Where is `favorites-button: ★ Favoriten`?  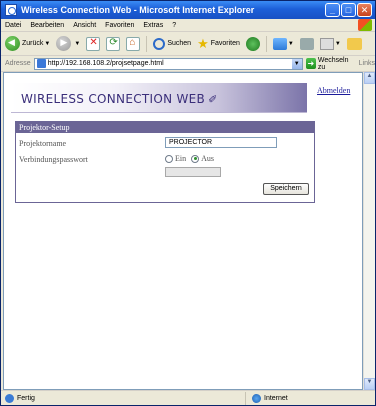 favorites-button: ★ Favoriten is located at coordinates (218, 44).